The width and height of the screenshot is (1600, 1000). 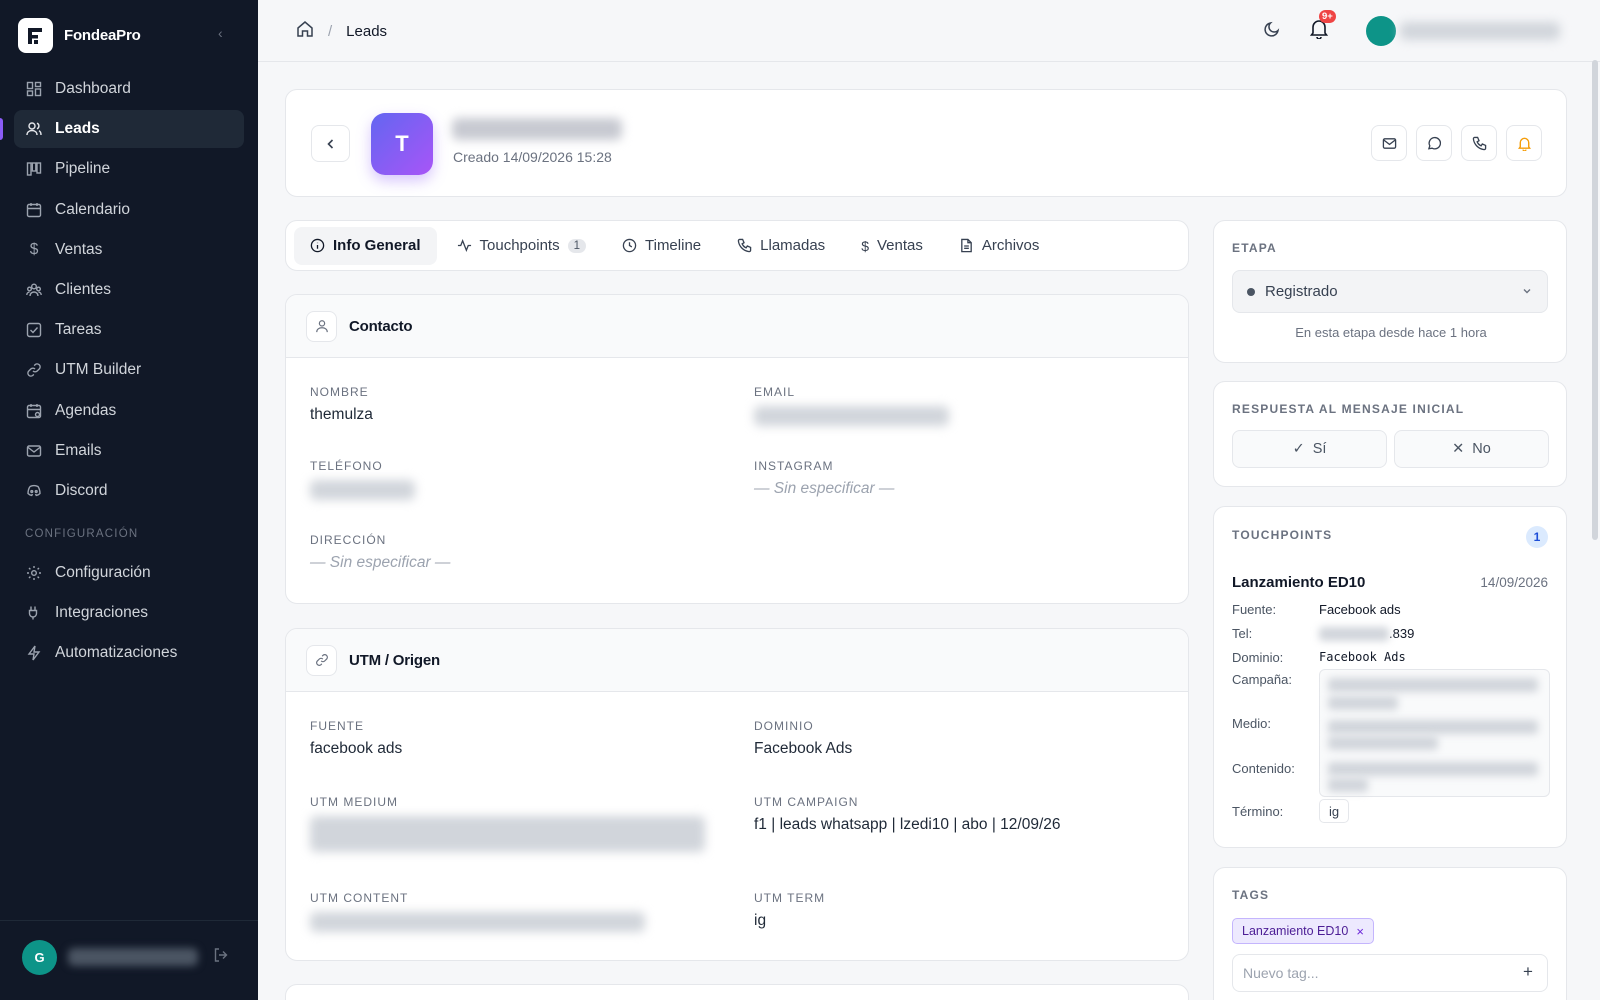 I want to click on call-button, so click(x=1479, y=143).